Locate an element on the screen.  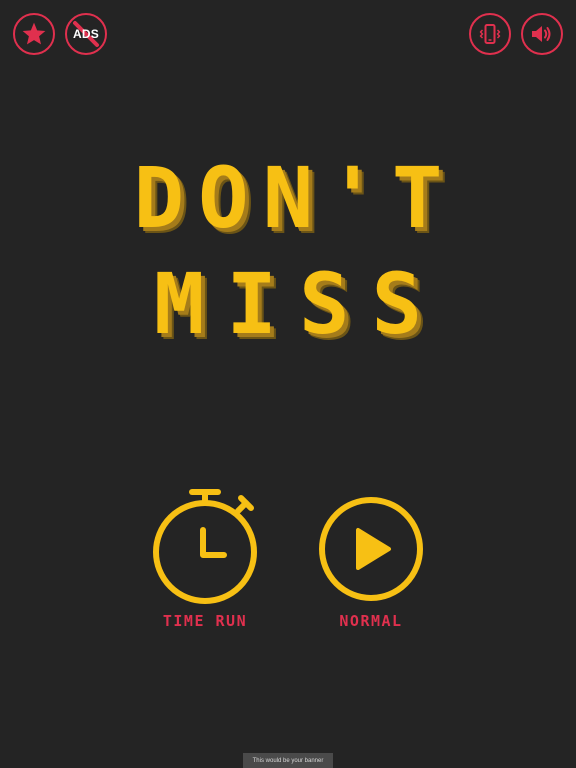
stopwatch-icon is located at coordinates (205, 546).